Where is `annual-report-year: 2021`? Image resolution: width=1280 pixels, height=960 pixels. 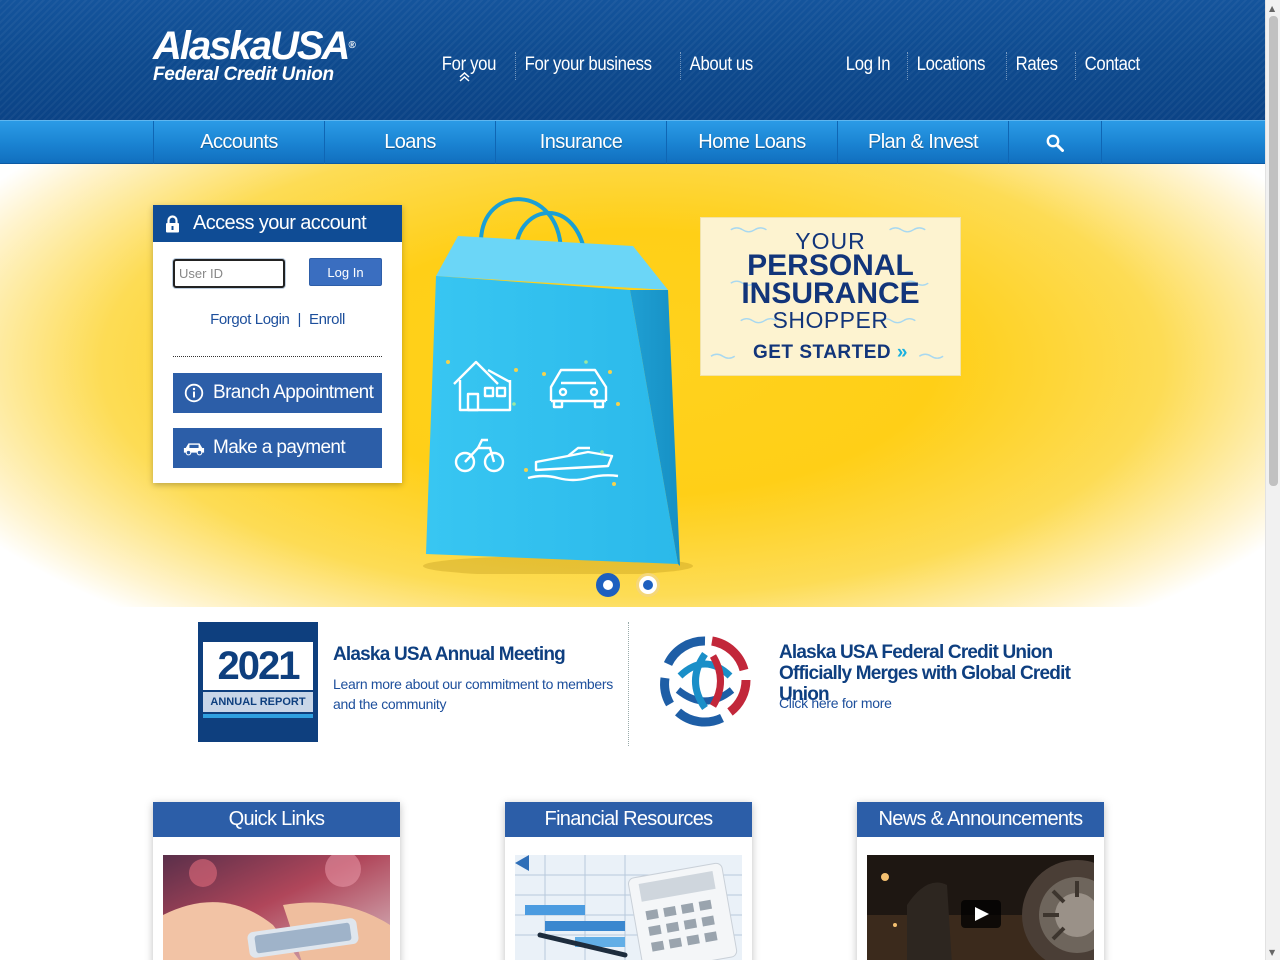
annual-report-year: 2021 is located at coordinates (258, 666).